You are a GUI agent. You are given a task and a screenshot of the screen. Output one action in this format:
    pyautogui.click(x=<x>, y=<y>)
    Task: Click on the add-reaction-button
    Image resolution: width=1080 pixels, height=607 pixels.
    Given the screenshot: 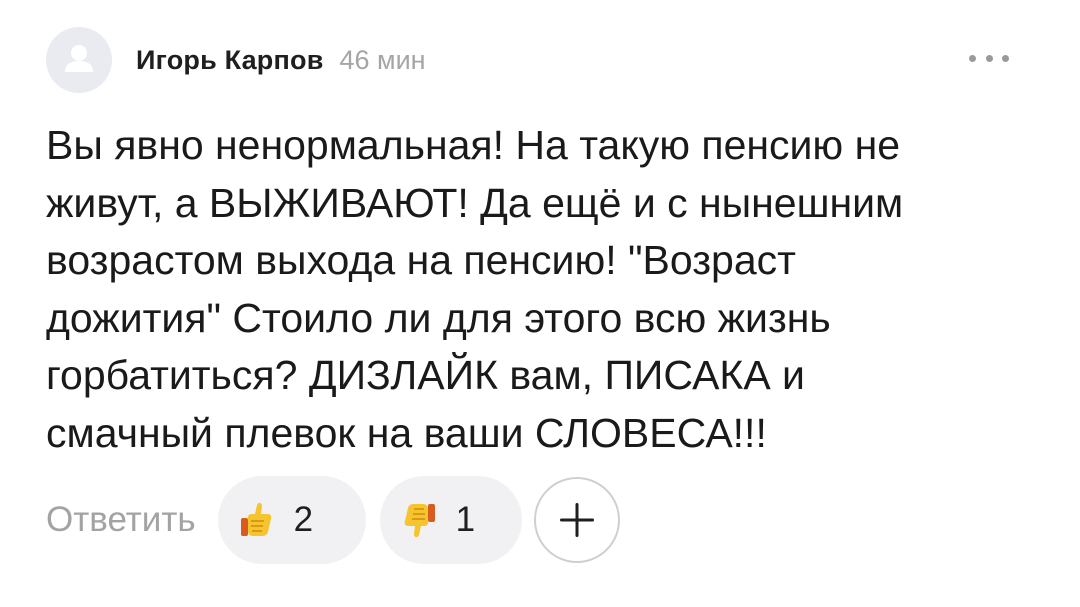 What is the action you would take?
    pyautogui.click(x=576, y=520)
    